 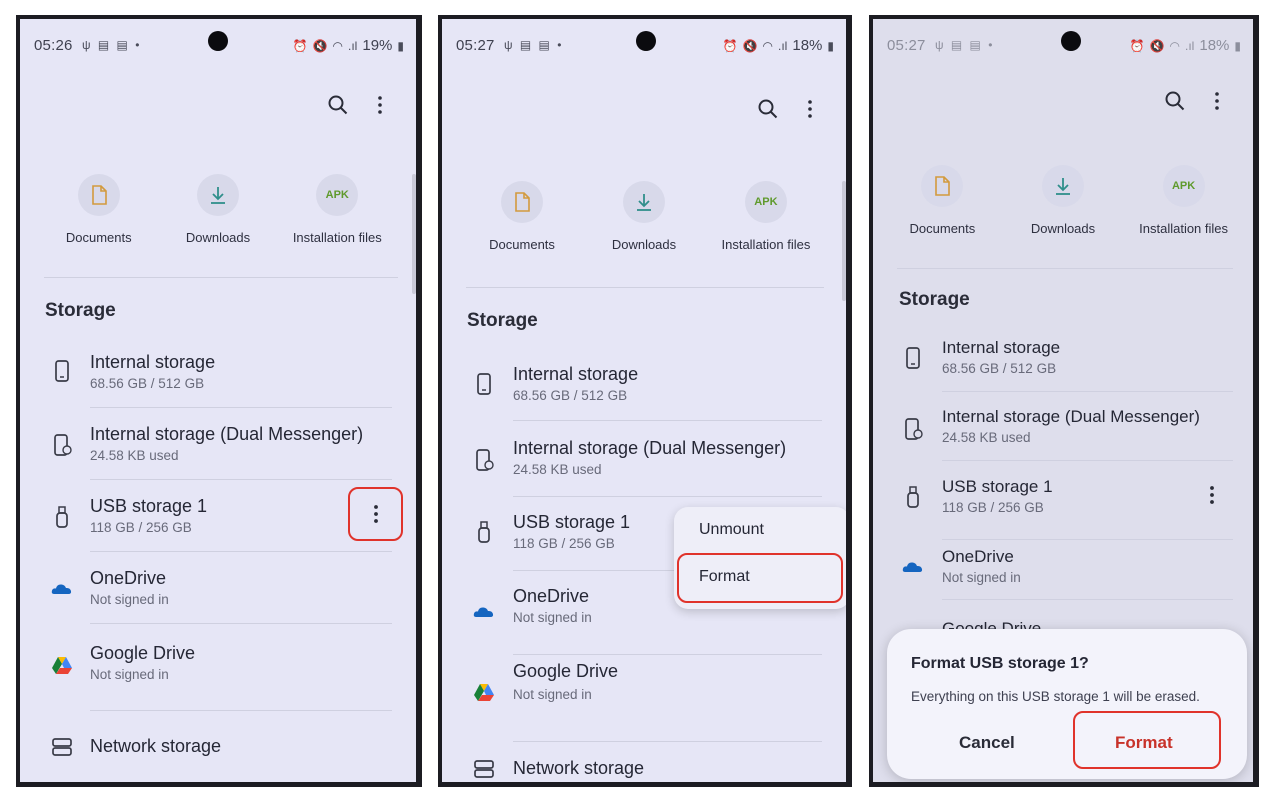 What do you see at coordinates (375, 514) in the screenshot?
I see `usb-more-options-button` at bounding box center [375, 514].